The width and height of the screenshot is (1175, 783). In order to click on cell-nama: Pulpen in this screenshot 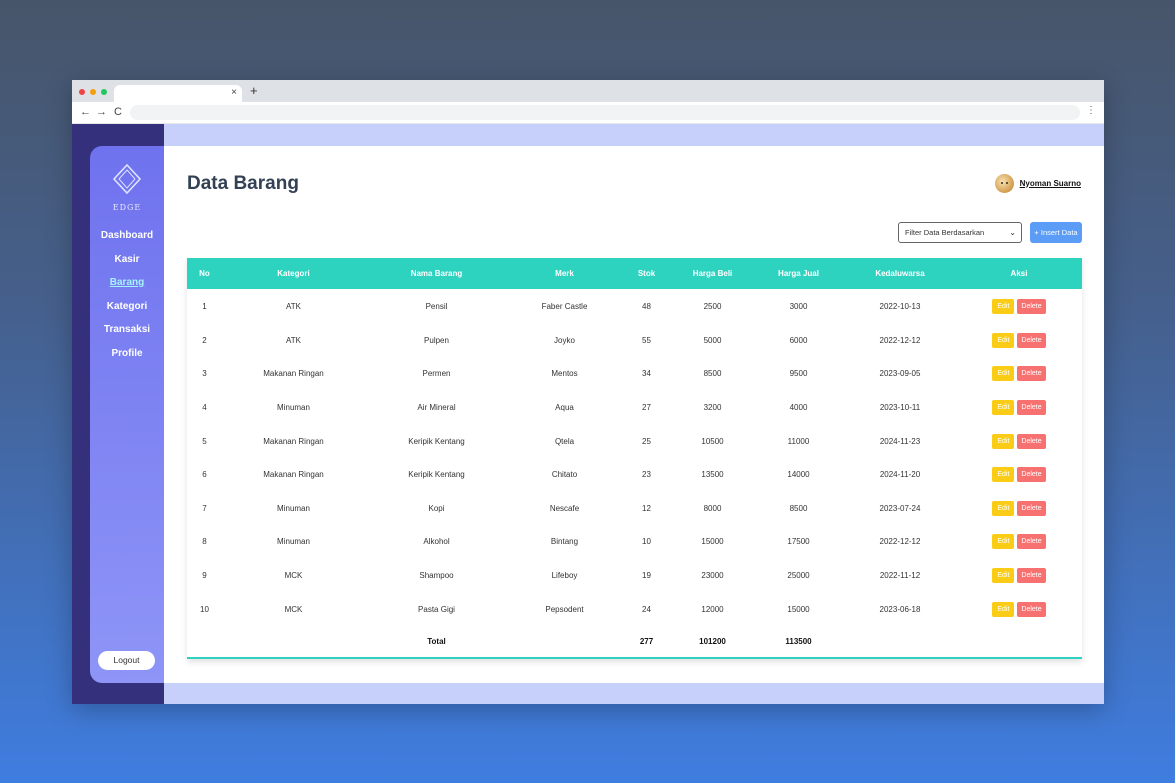, I will do `click(436, 340)`.